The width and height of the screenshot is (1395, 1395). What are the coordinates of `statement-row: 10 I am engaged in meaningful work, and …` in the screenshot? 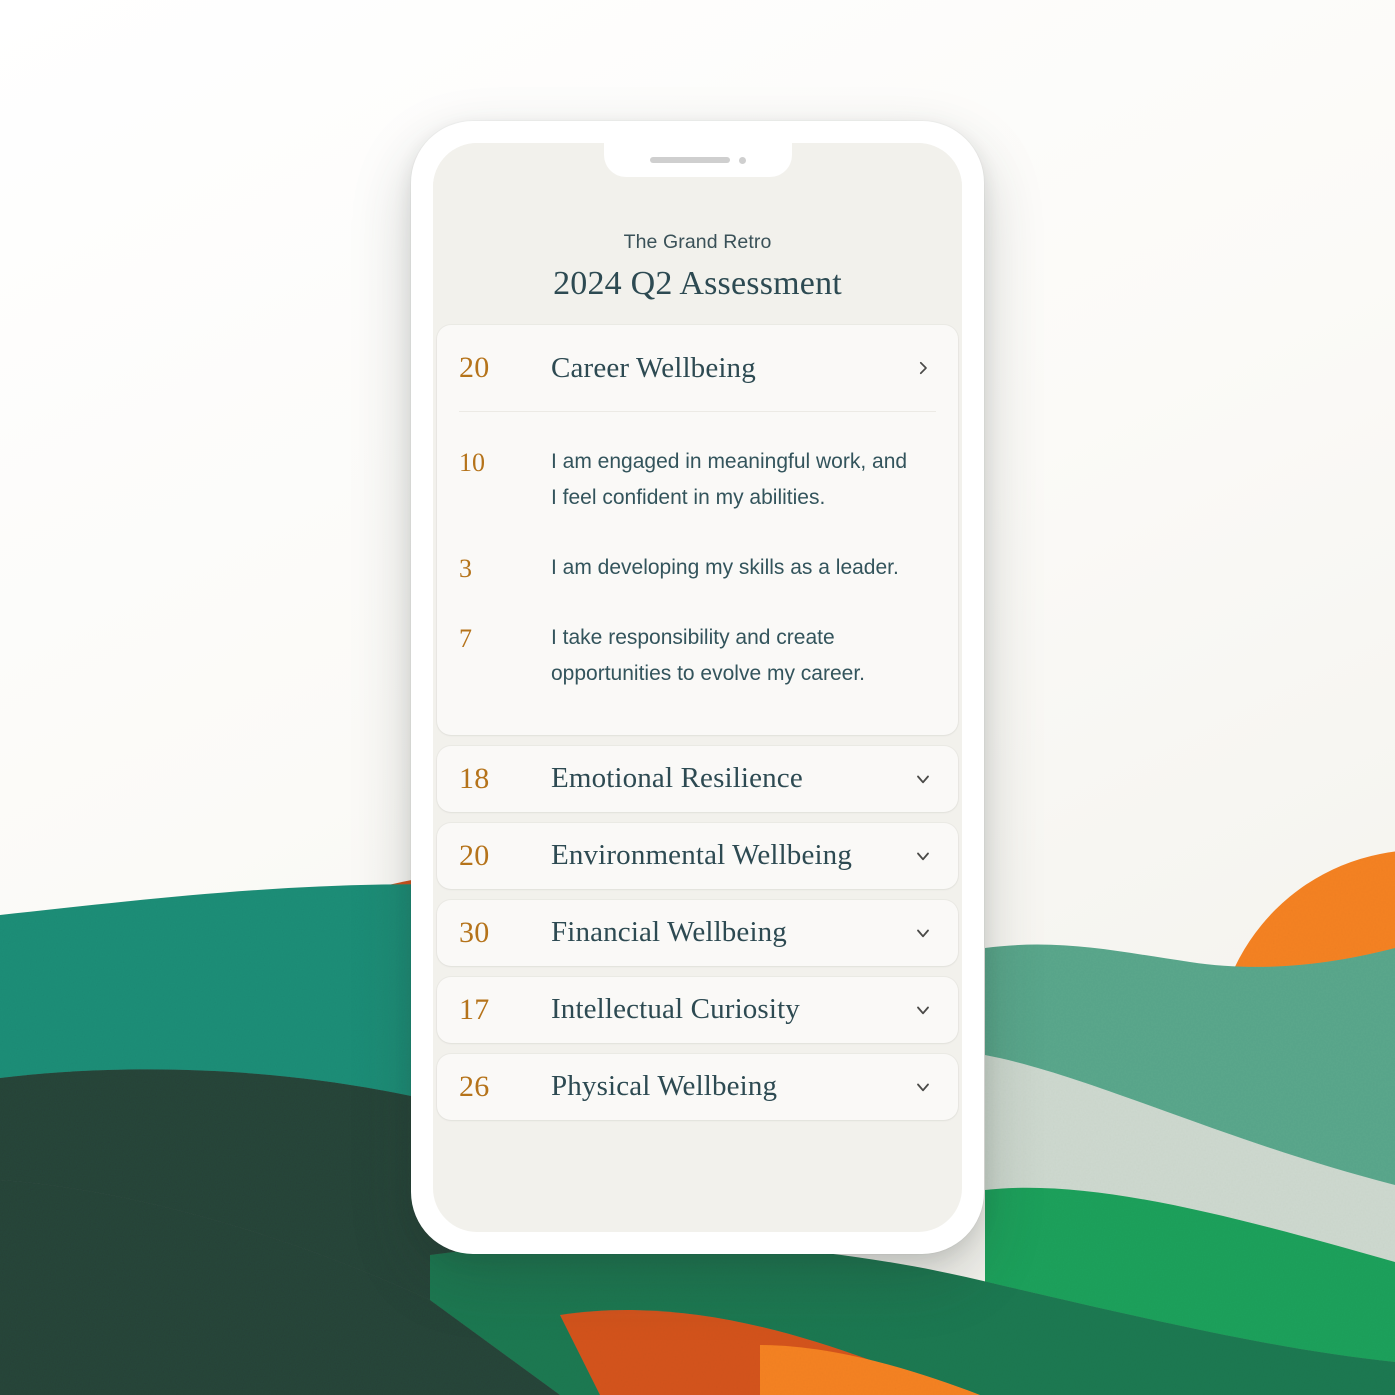 It's located at (697, 479).